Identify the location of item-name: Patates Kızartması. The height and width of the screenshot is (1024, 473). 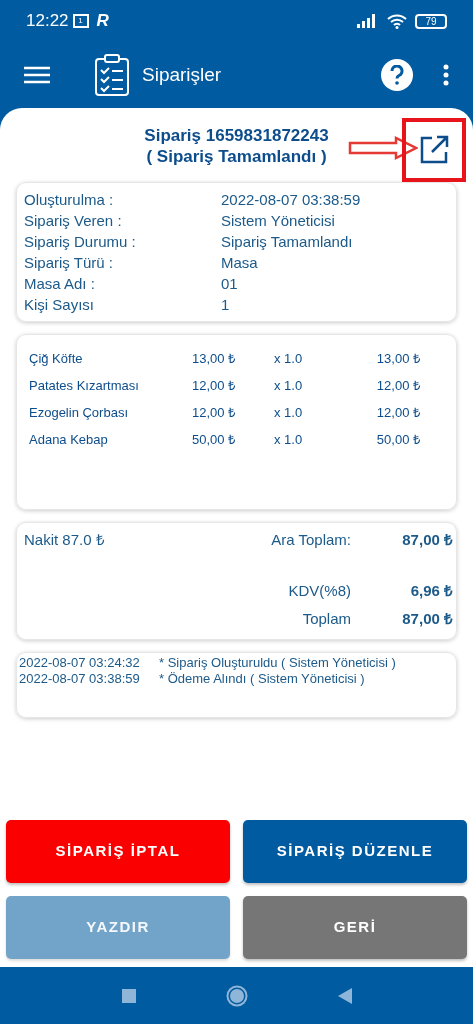
(84, 385).